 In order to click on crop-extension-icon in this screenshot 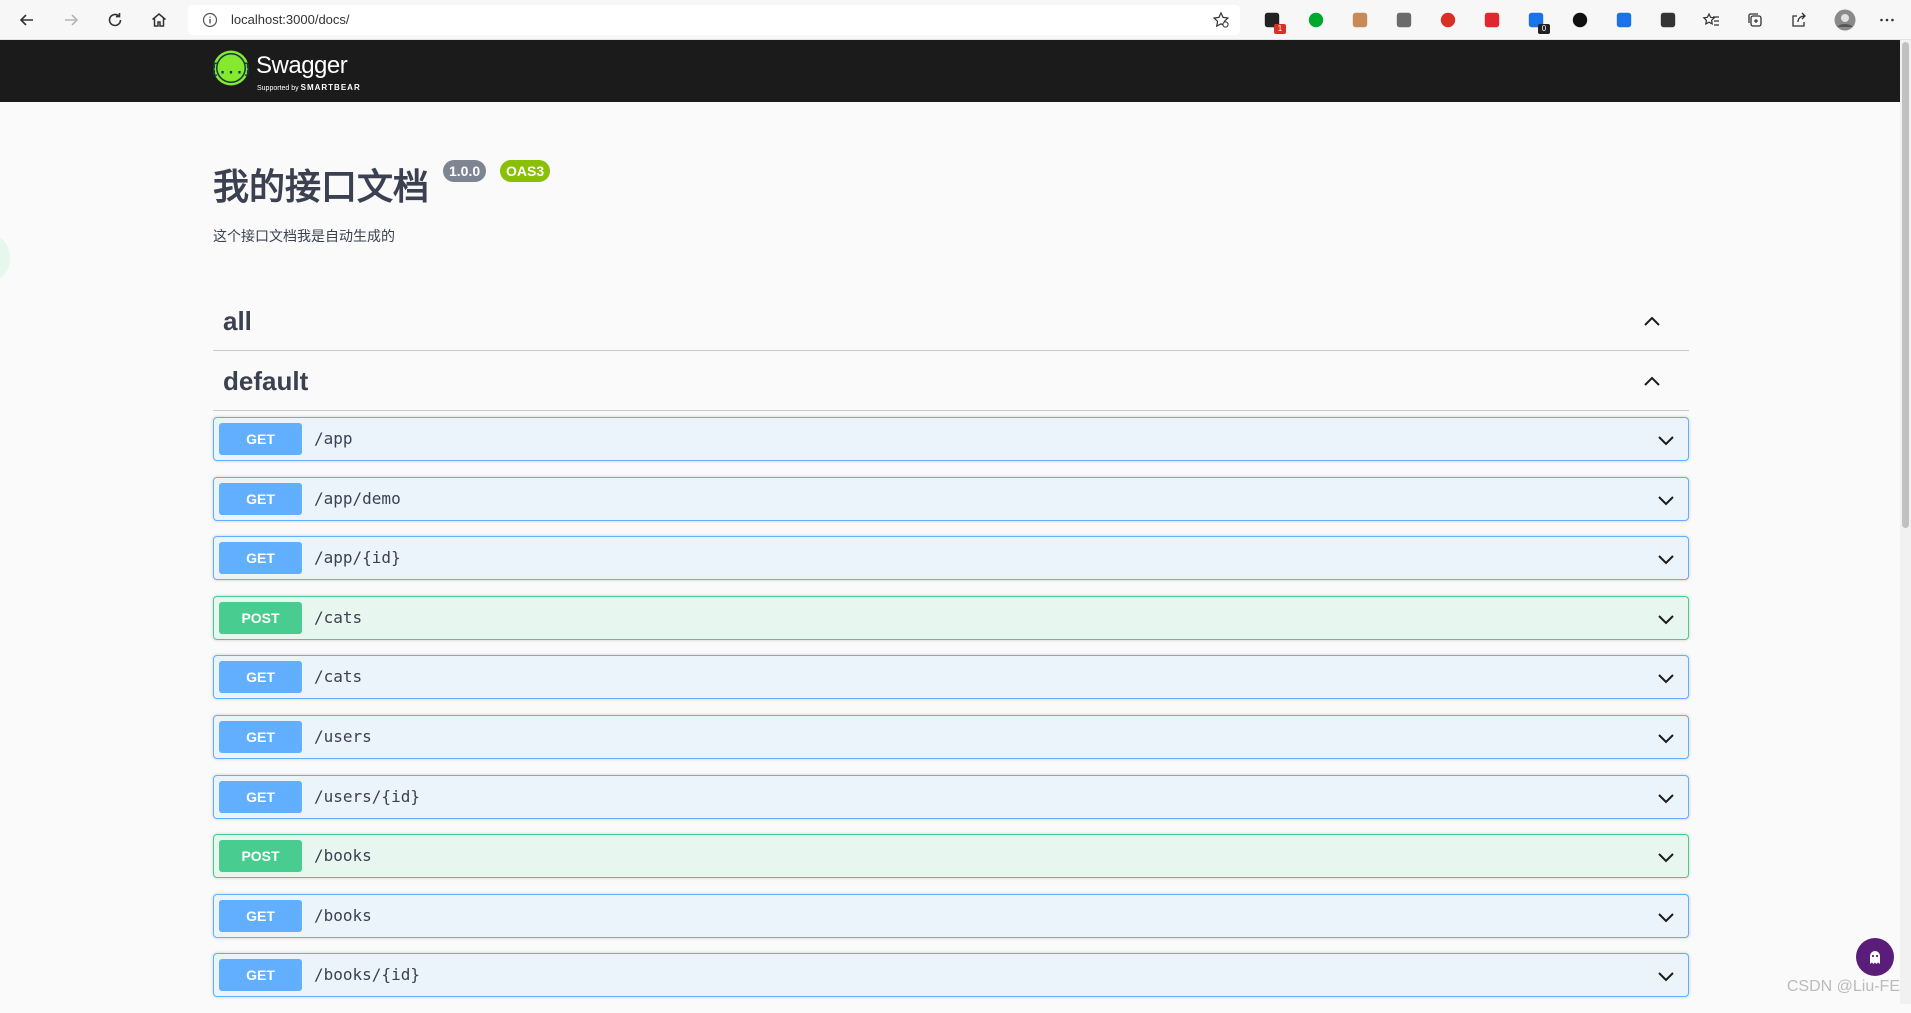, I will do `click(1624, 20)`.